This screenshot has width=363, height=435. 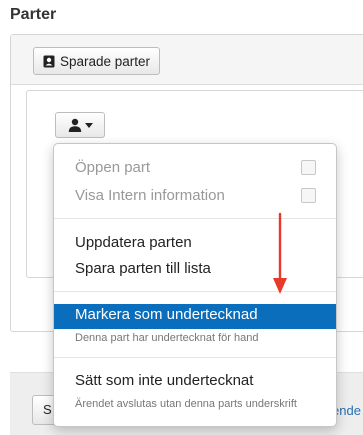 What do you see at coordinates (105, 61) in the screenshot?
I see `saved-parties-label: Sparade parter` at bounding box center [105, 61].